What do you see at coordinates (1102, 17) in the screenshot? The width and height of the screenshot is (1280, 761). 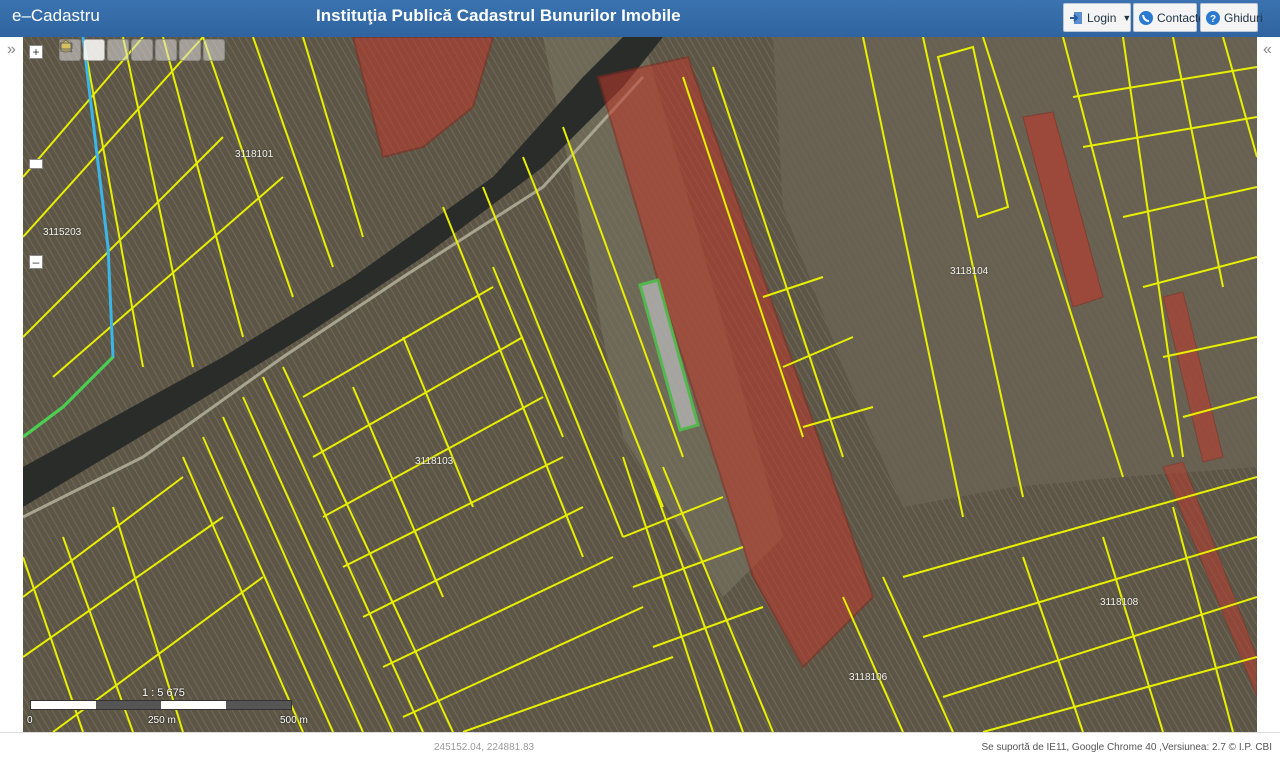 I see `login-label: Login` at bounding box center [1102, 17].